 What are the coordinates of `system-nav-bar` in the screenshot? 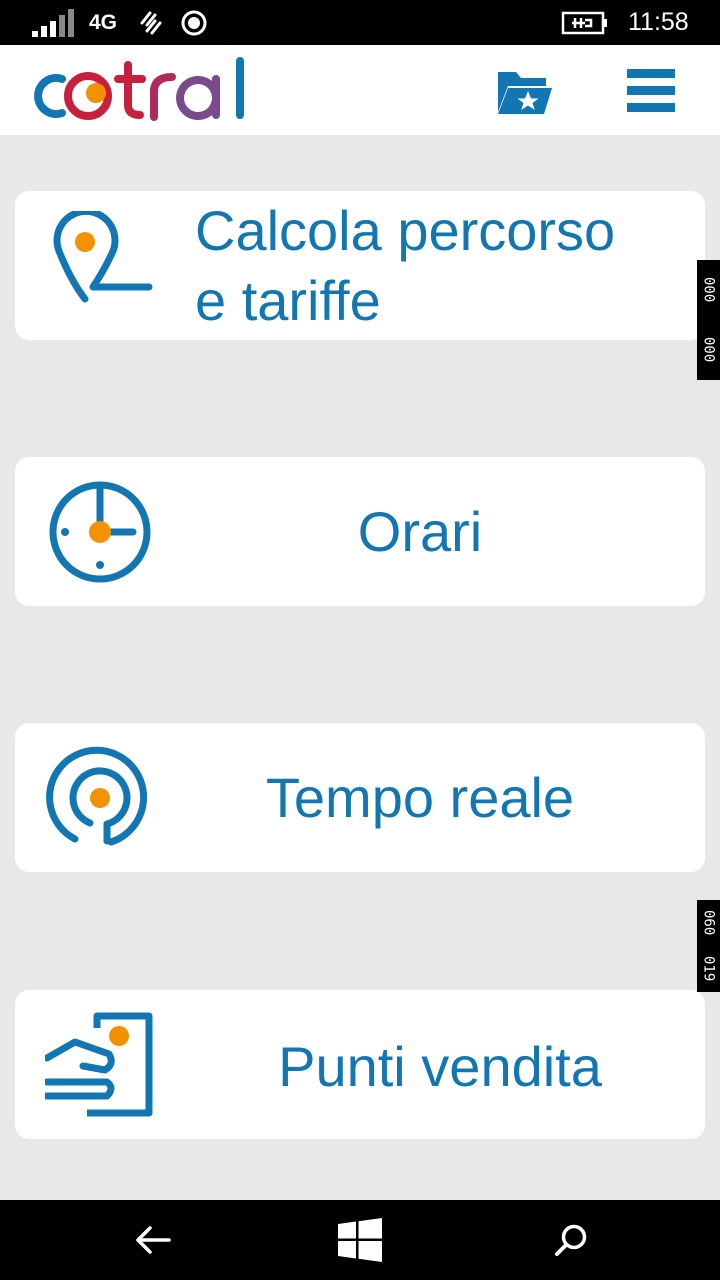 It's located at (360, 1240).